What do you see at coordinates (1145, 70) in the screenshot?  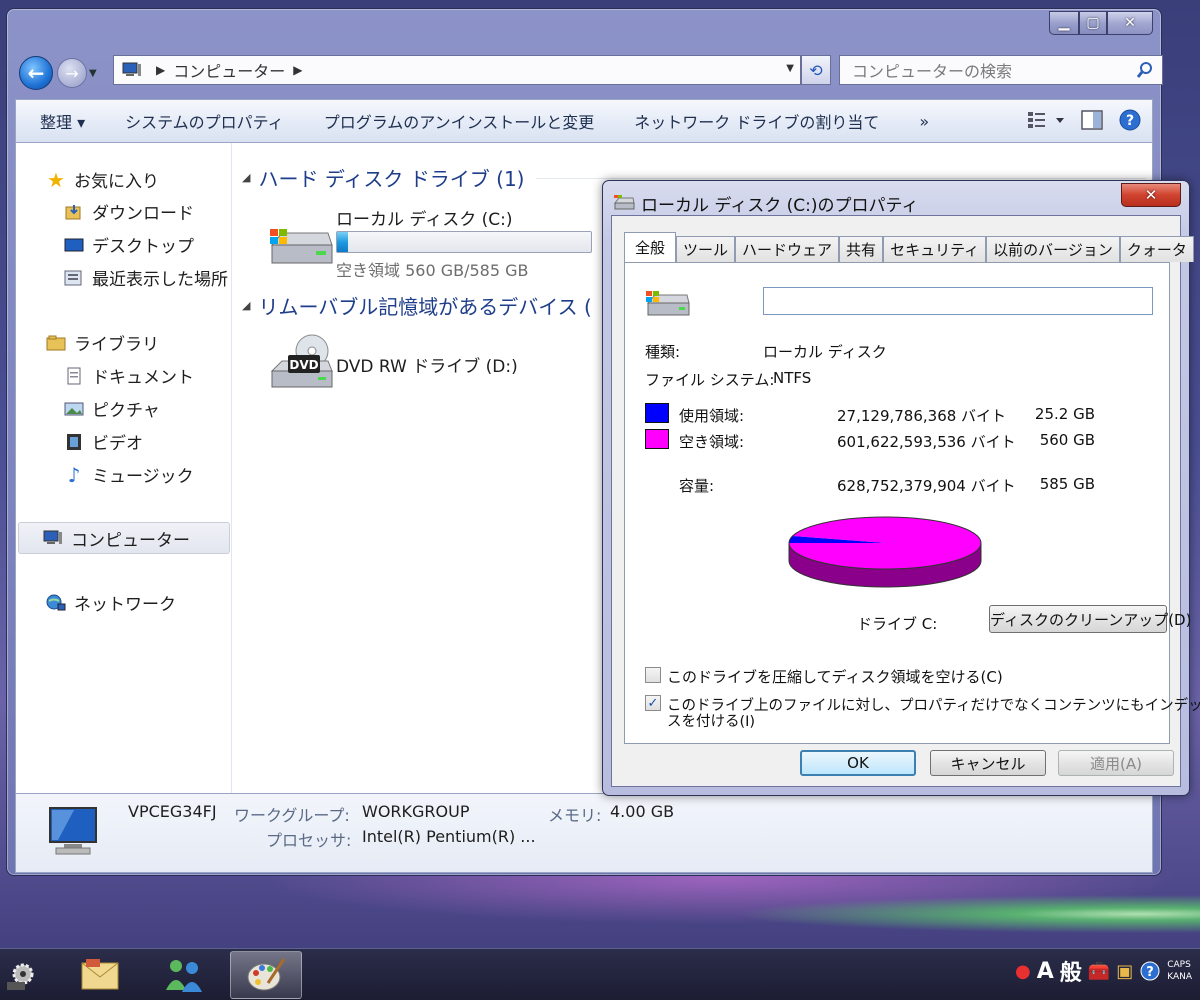 I see `search-icon` at bounding box center [1145, 70].